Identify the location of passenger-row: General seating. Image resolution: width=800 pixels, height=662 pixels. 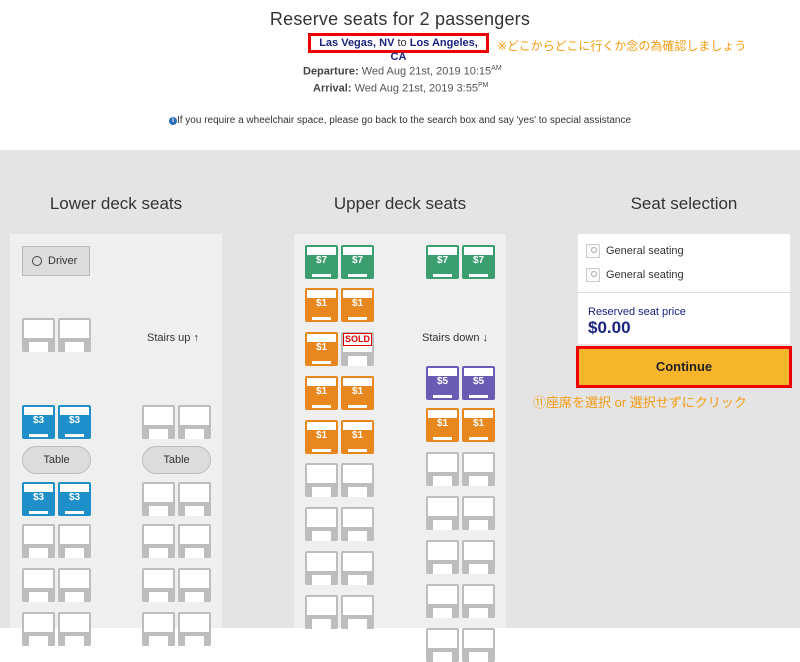
(635, 251).